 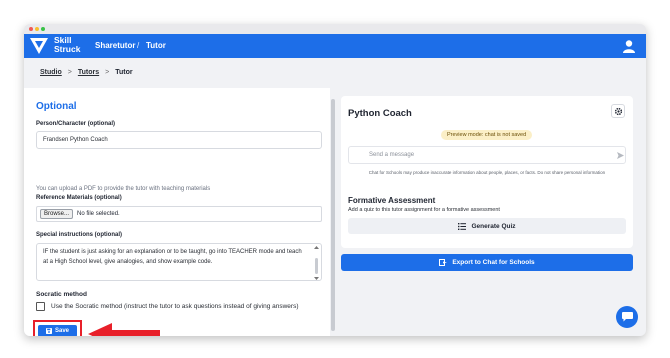 I want to click on window-titlebar, so click(x=335, y=29).